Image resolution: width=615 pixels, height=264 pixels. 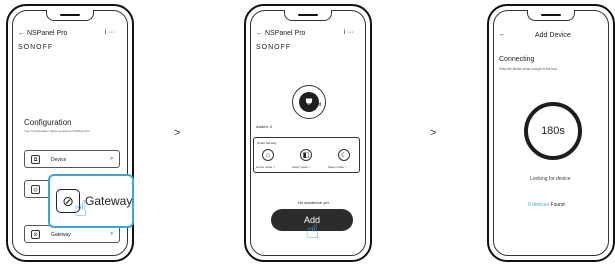 What do you see at coordinates (35, 159) in the screenshot?
I see `device-icon: ⧉` at bounding box center [35, 159].